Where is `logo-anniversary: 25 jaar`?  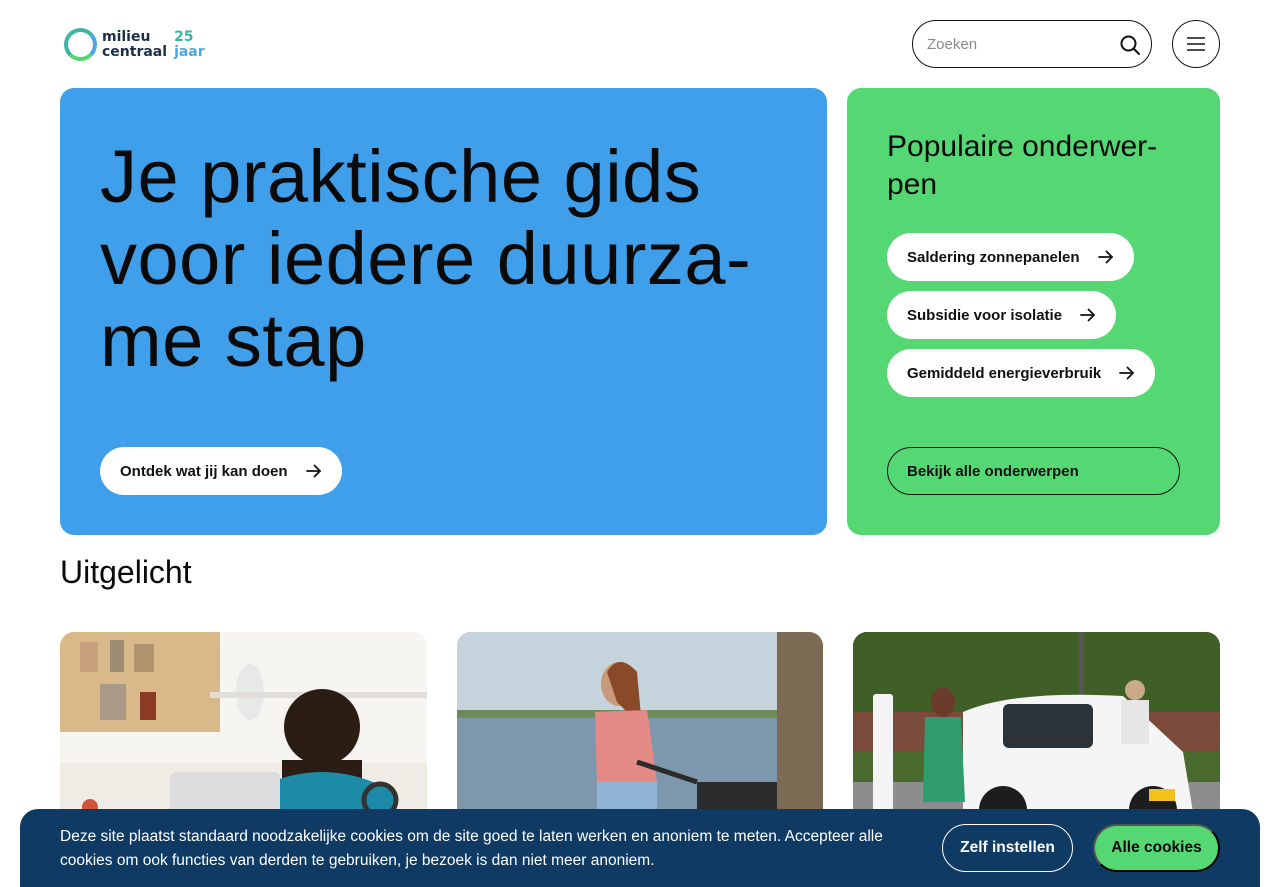
logo-anniversary: 25 jaar is located at coordinates (189, 44).